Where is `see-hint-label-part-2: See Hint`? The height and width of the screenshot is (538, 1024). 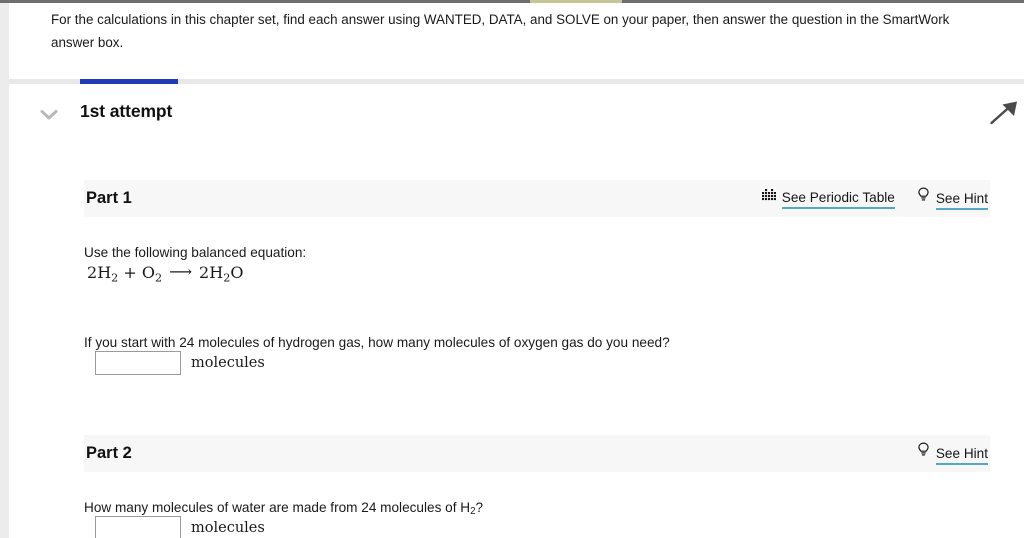 see-hint-label-part-2: See Hint is located at coordinates (961, 455).